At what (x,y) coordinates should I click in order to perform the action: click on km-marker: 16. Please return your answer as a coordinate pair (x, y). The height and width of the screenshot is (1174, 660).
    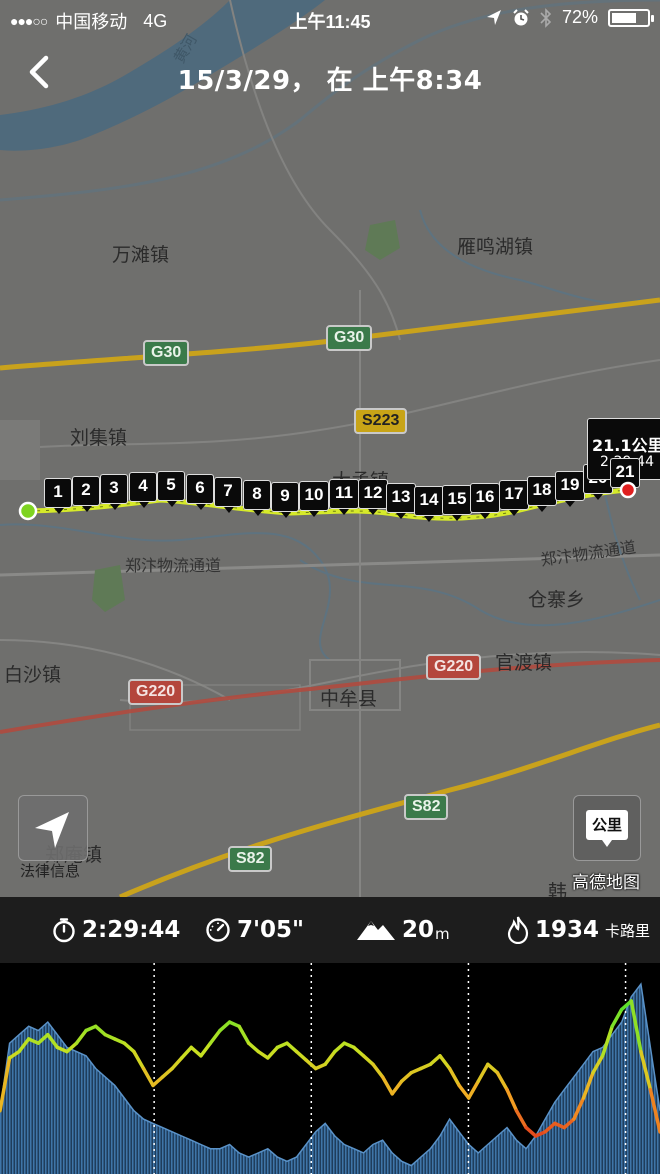
    Looking at the image, I should click on (485, 501).